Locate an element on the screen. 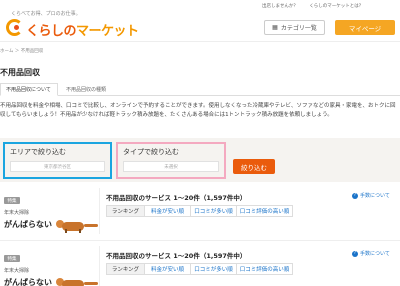 The image size is (400, 286). area-filter-label: エリアで絞り込む is located at coordinates (38, 152).